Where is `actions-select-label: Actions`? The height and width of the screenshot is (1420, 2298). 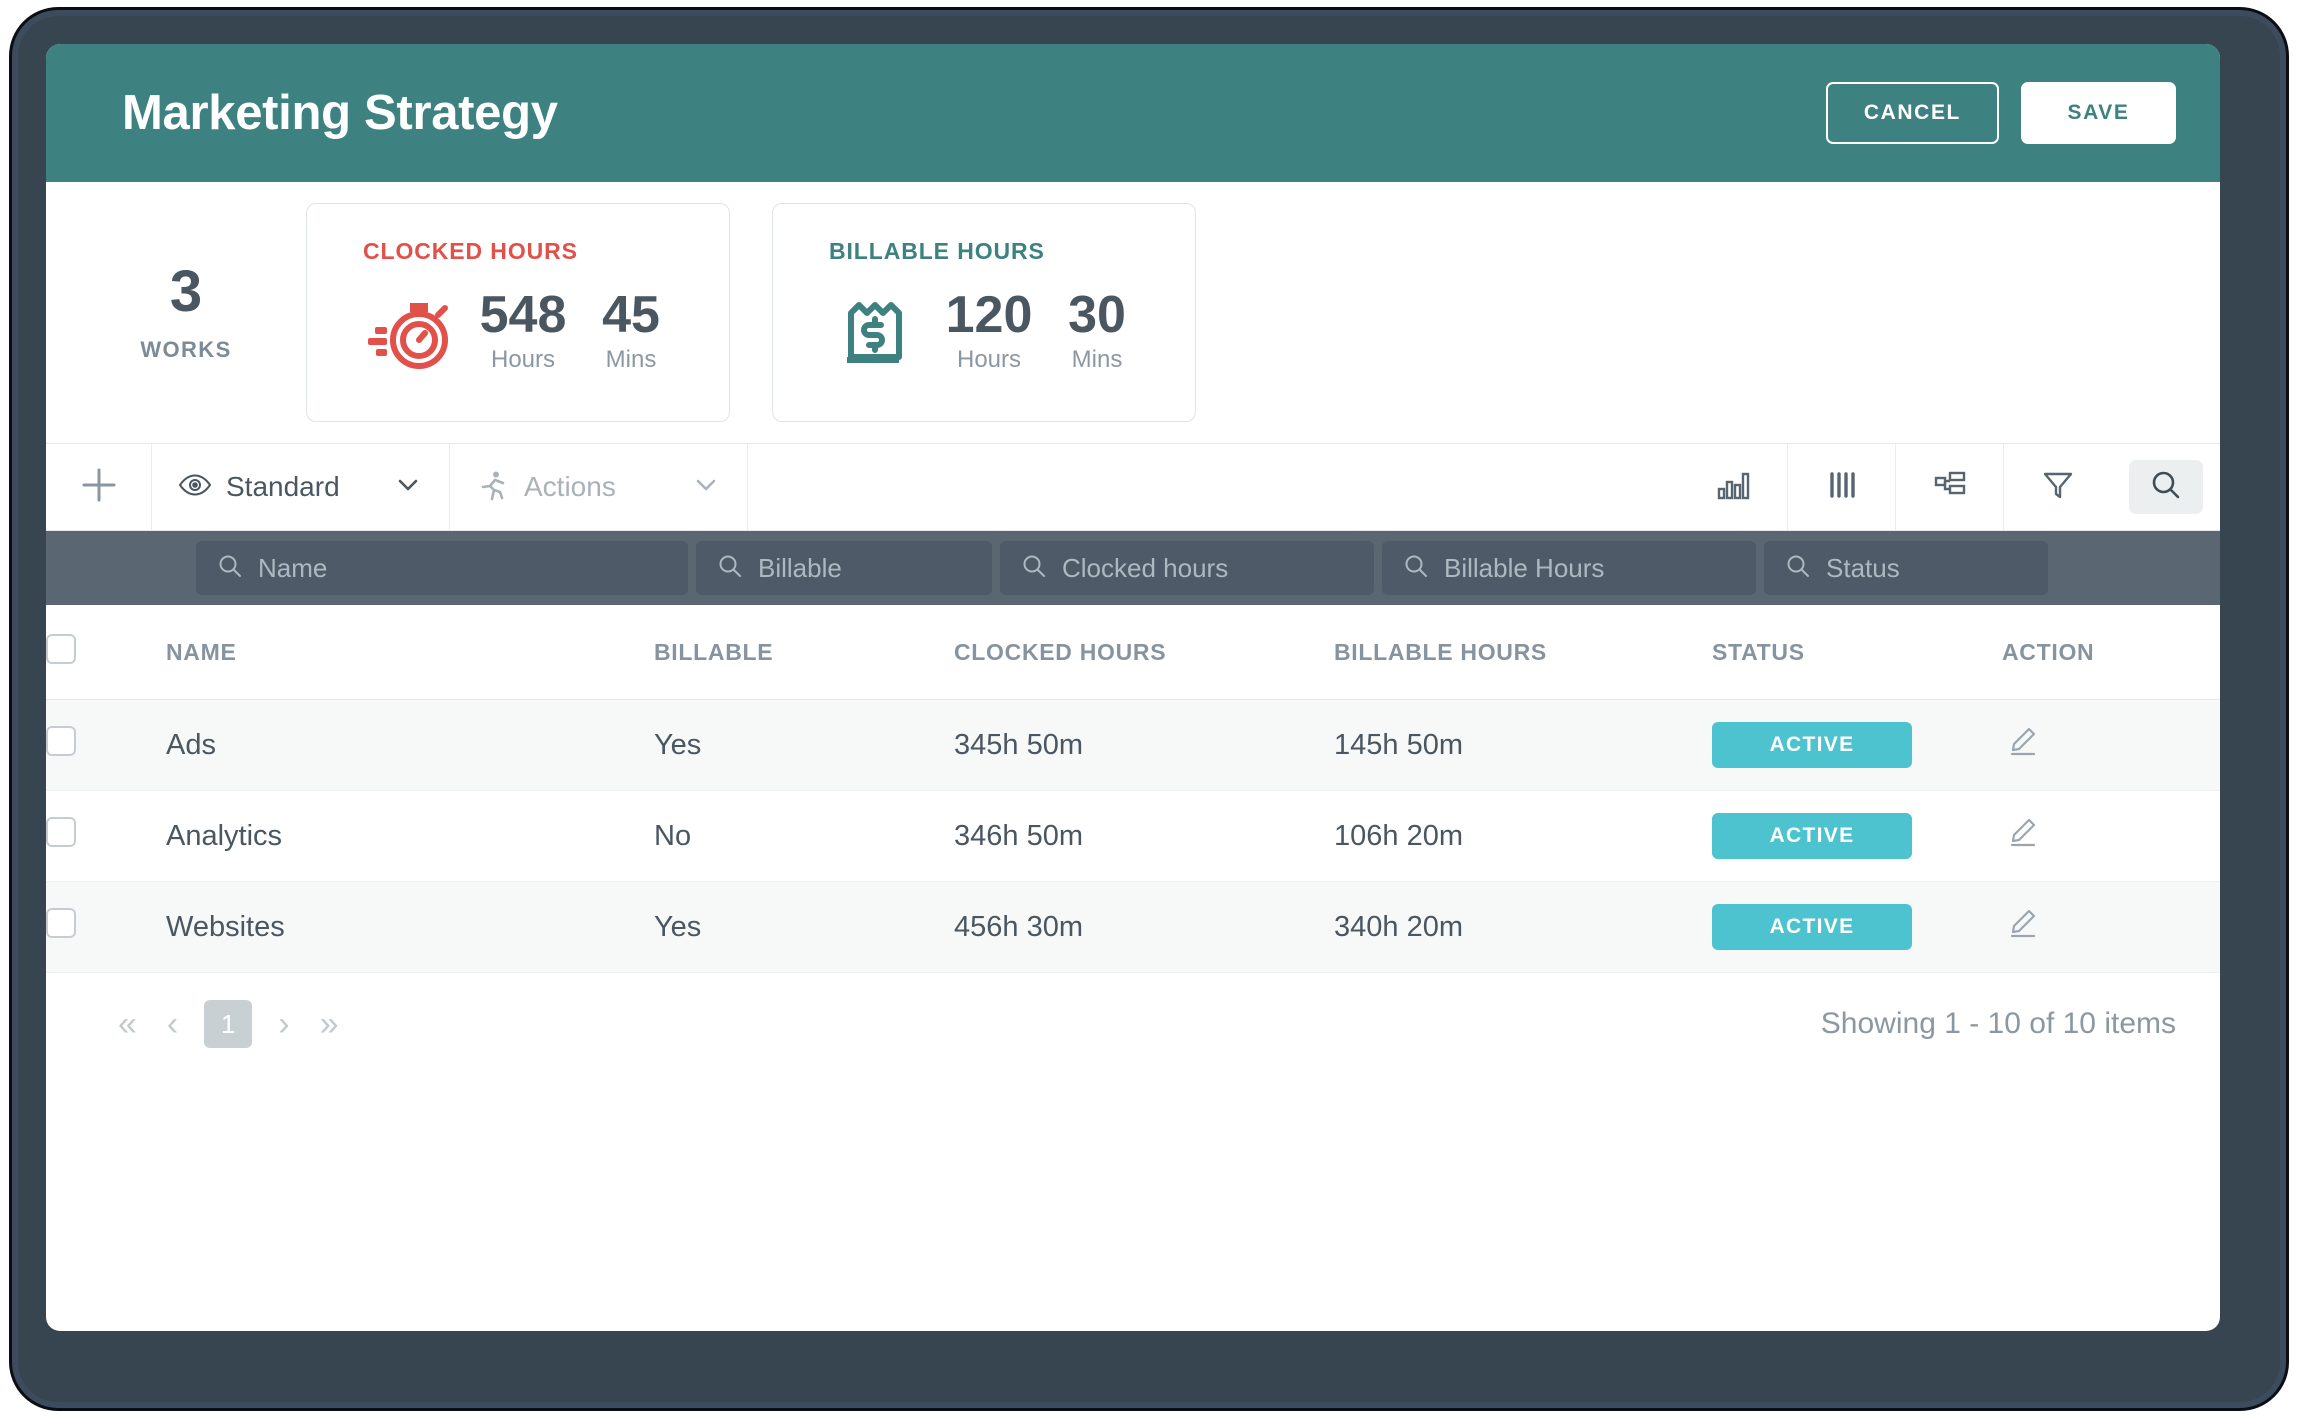
actions-select-label: Actions is located at coordinates (570, 486).